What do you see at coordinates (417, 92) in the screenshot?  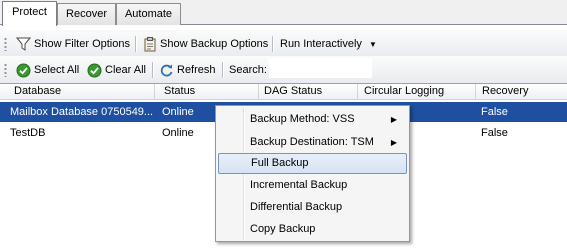 I see `column-header-circular-logging: Circular Logging` at bounding box center [417, 92].